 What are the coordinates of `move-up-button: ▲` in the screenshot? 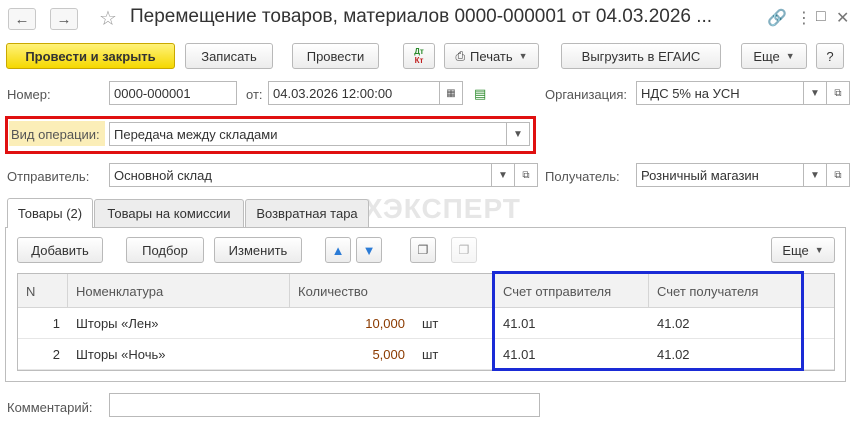 It's located at (338, 250).